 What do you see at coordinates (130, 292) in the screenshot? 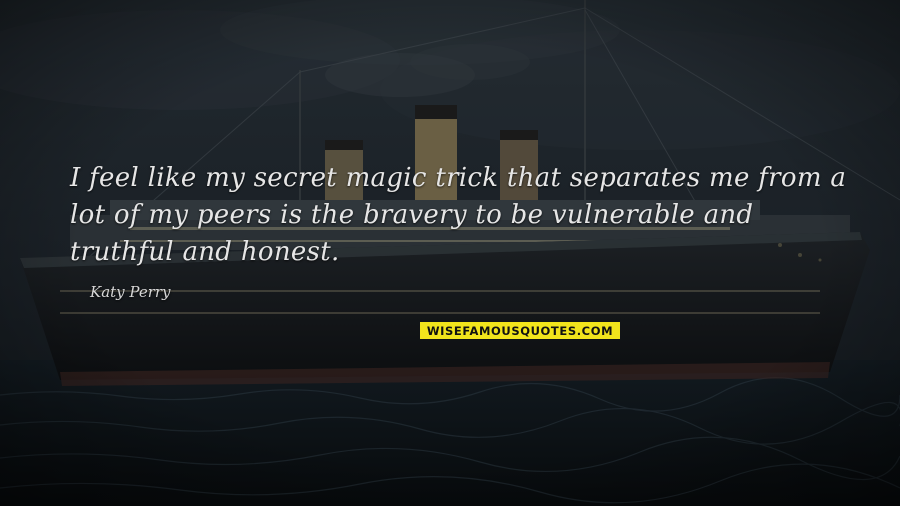
I see `quote-author: Katy Perry` at bounding box center [130, 292].